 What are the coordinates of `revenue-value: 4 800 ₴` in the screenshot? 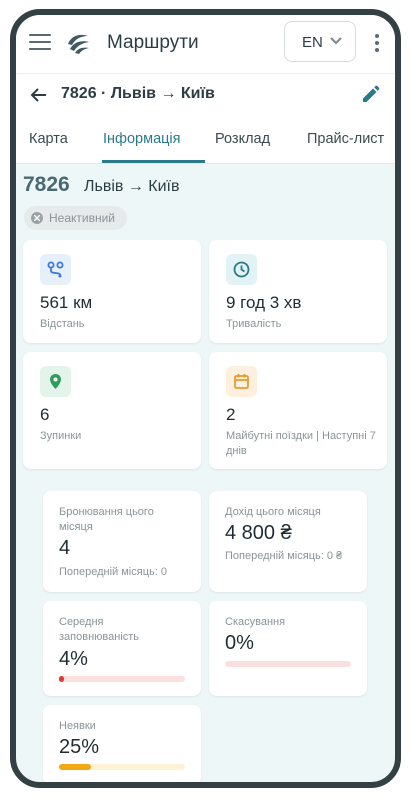 It's located at (258, 533).